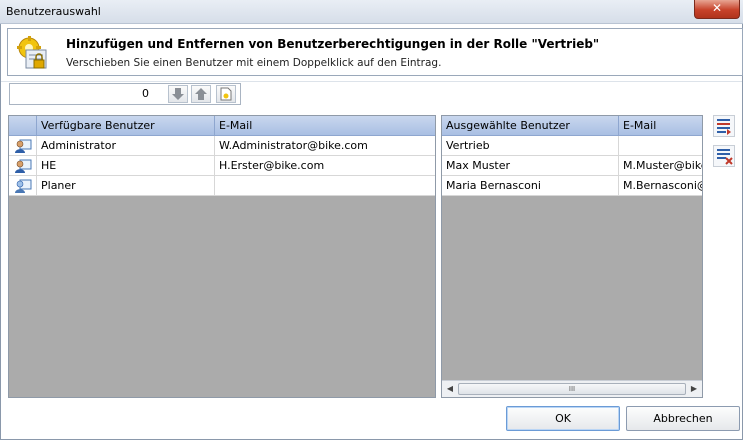 Image resolution: width=743 pixels, height=440 pixels. Describe the element at coordinates (683, 418) in the screenshot. I see `cancel-button: Abbrechen` at that location.